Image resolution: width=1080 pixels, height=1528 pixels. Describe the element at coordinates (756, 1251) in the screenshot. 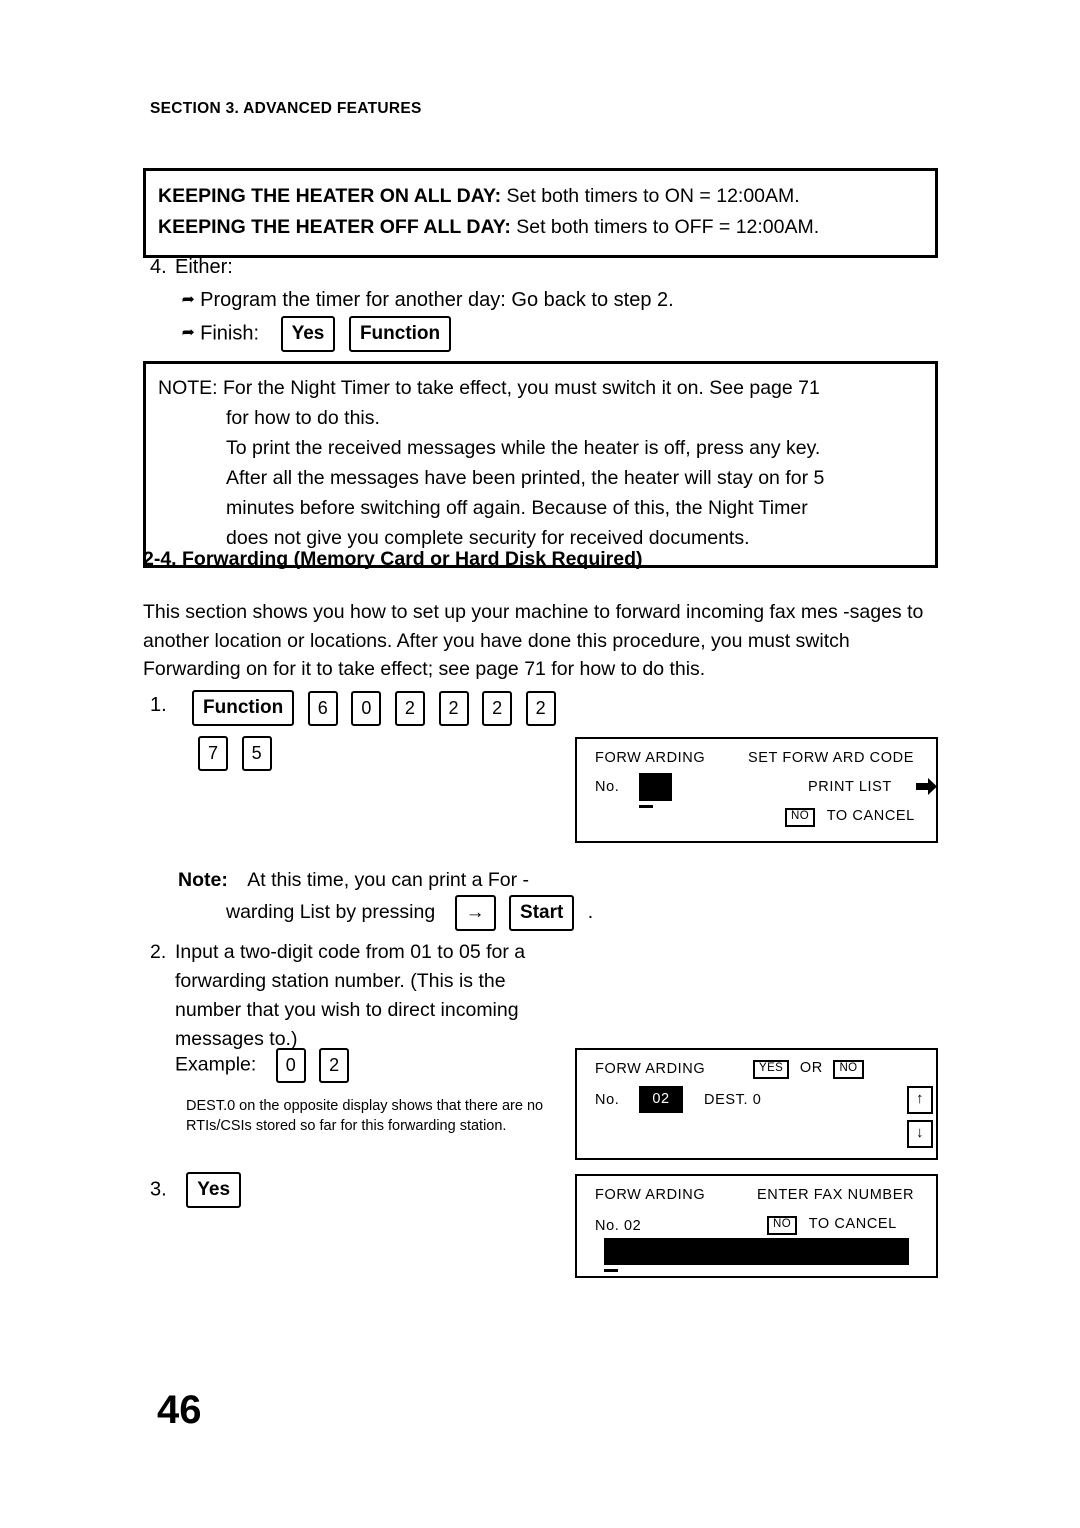

I see `lcd3-input-field` at that location.